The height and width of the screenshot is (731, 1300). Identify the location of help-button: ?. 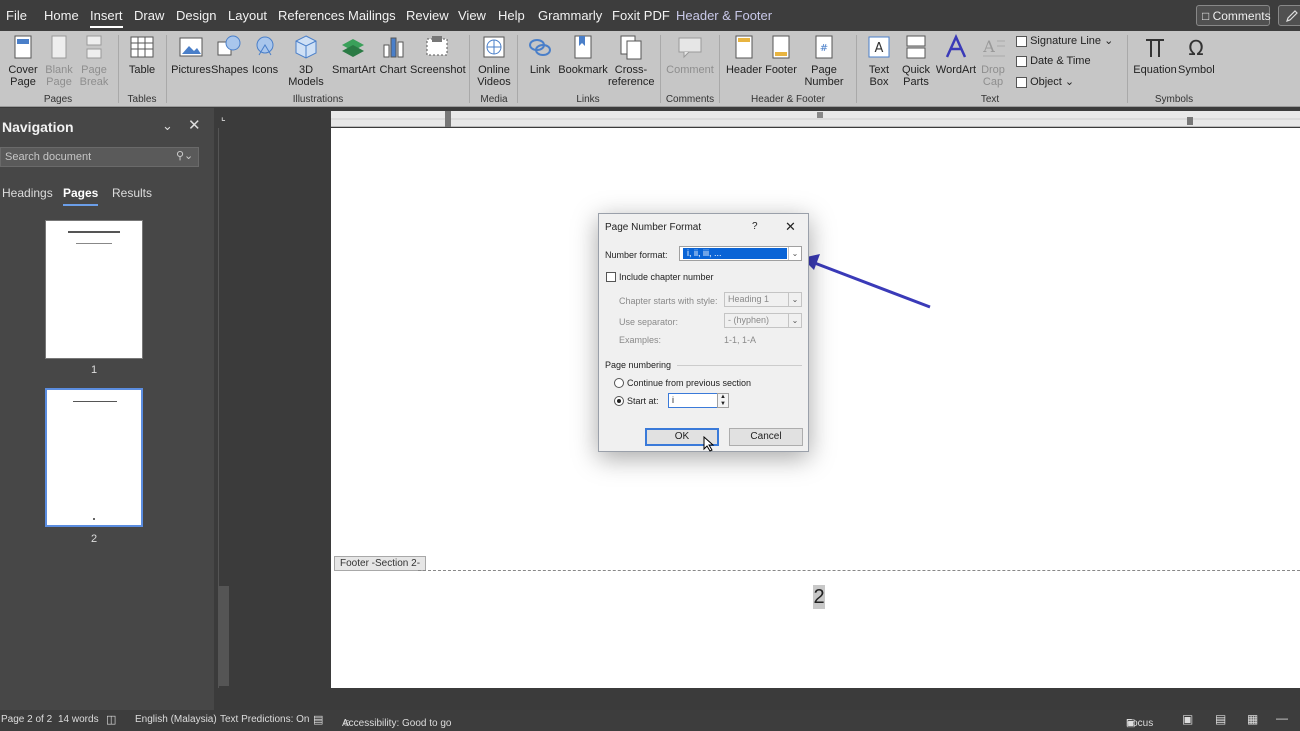
(755, 226).